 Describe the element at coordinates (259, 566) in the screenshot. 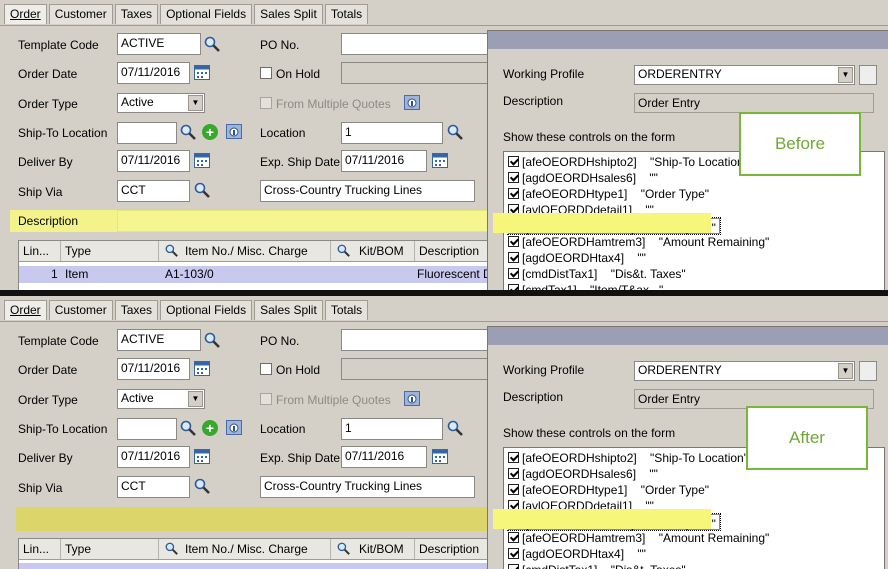

I see `table-row` at that location.